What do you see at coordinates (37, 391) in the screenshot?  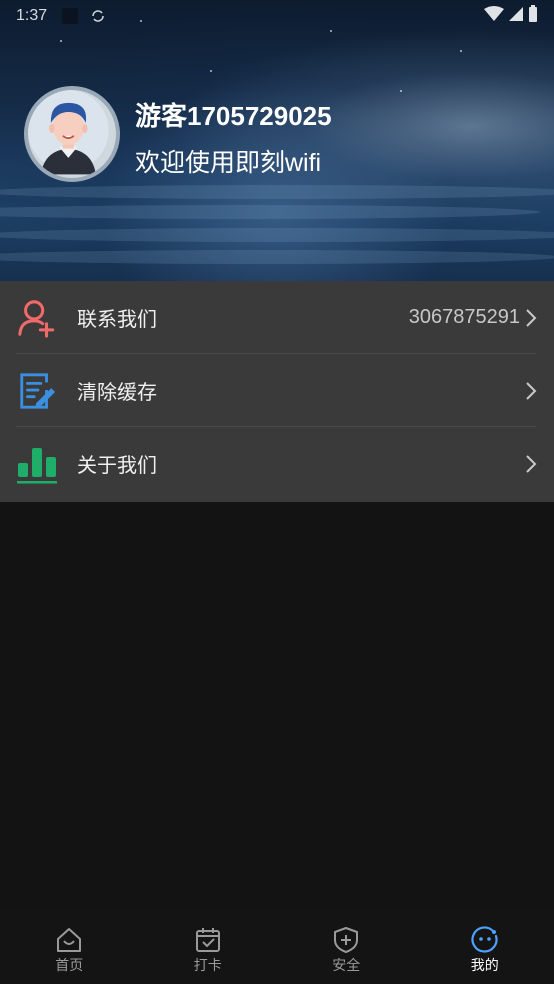 I see `edit-note-icon` at bounding box center [37, 391].